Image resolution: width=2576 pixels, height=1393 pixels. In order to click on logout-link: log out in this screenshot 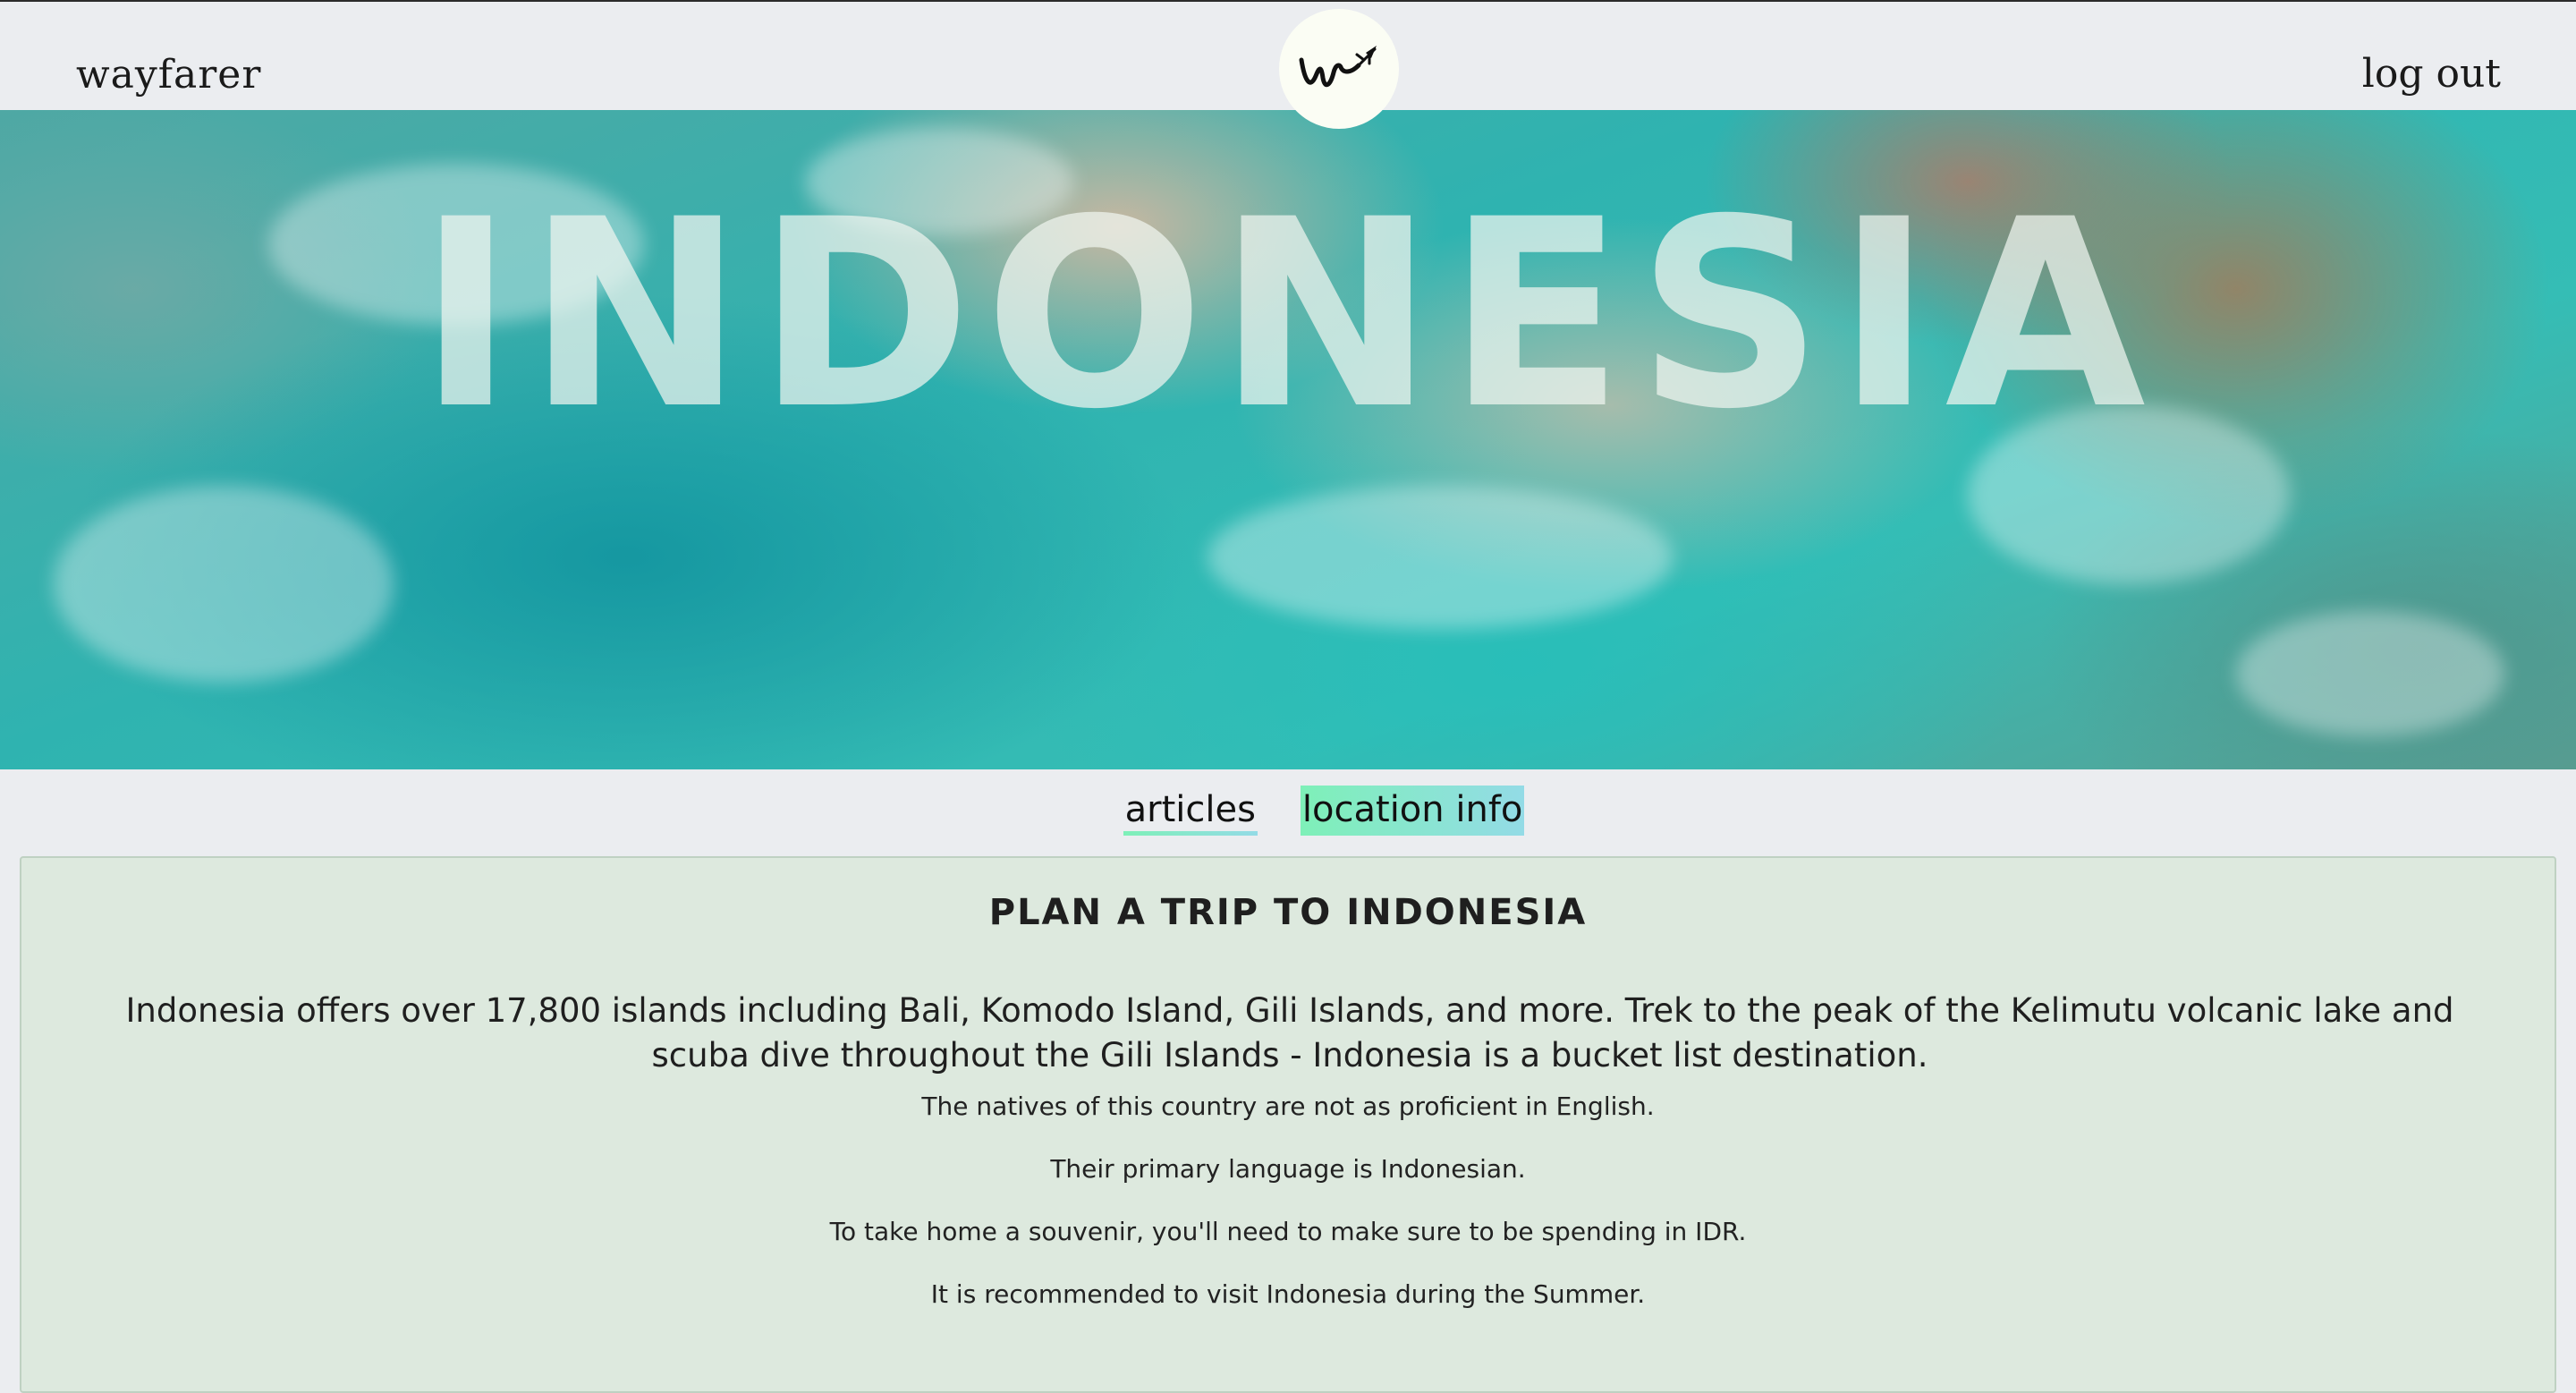, I will do `click(2431, 74)`.